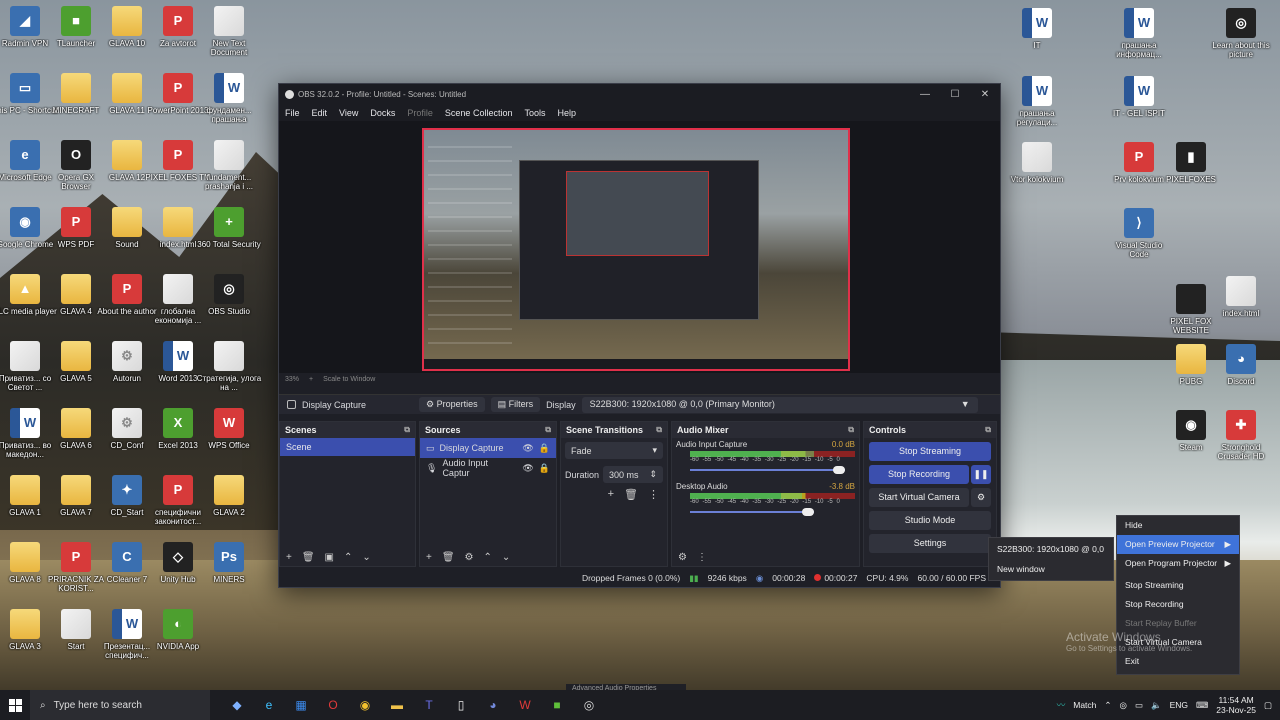 This screenshot has height=720, width=1280. Describe the element at coordinates (1123, 705) in the screenshot. I see `obs-tray-icon: ◎` at that location.